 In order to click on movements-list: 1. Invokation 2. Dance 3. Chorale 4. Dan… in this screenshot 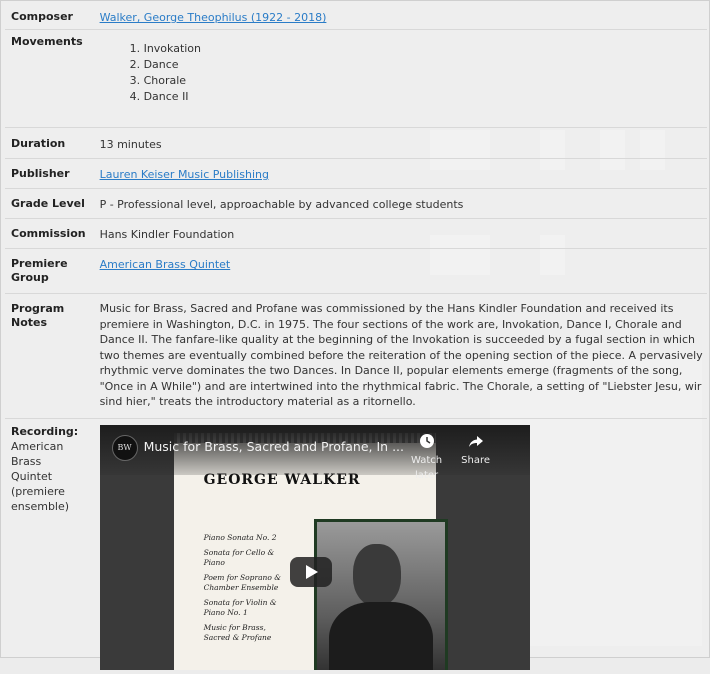, I will do `click(401, 73)`.